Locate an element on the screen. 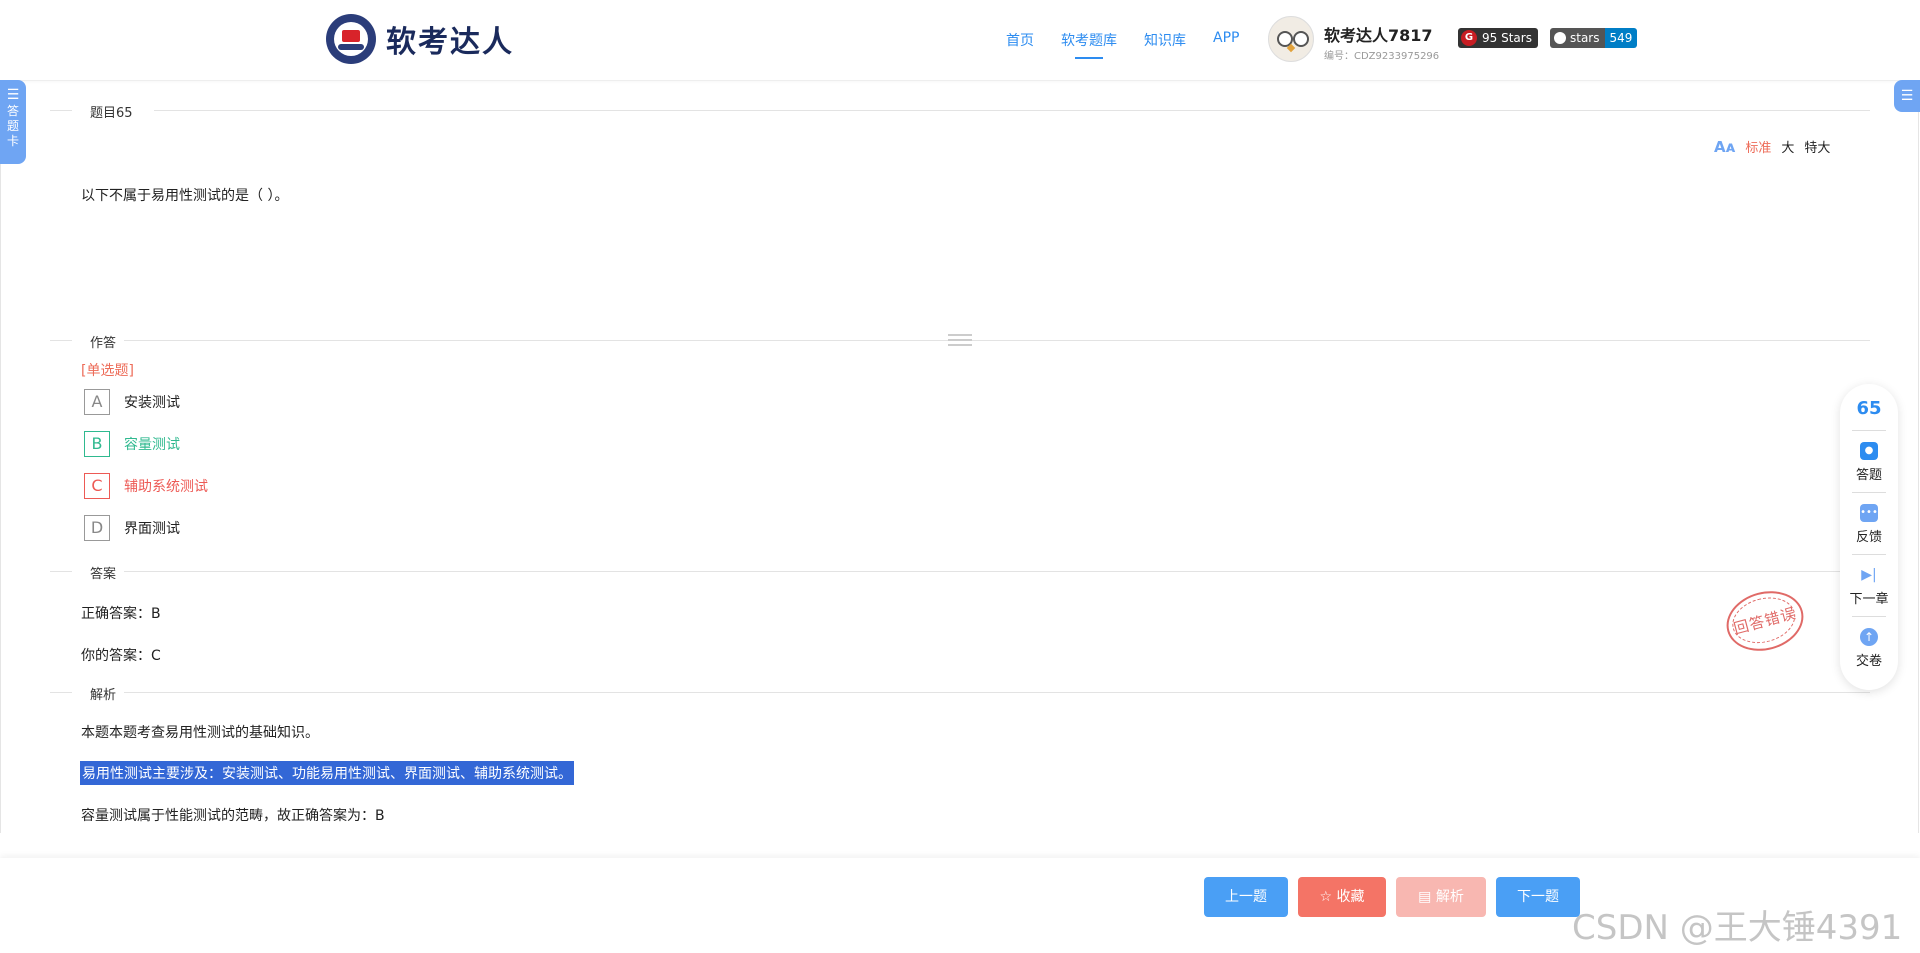  csdn-watermark: CSDN @王大锤4391 is located at coordinates (1737, 928).